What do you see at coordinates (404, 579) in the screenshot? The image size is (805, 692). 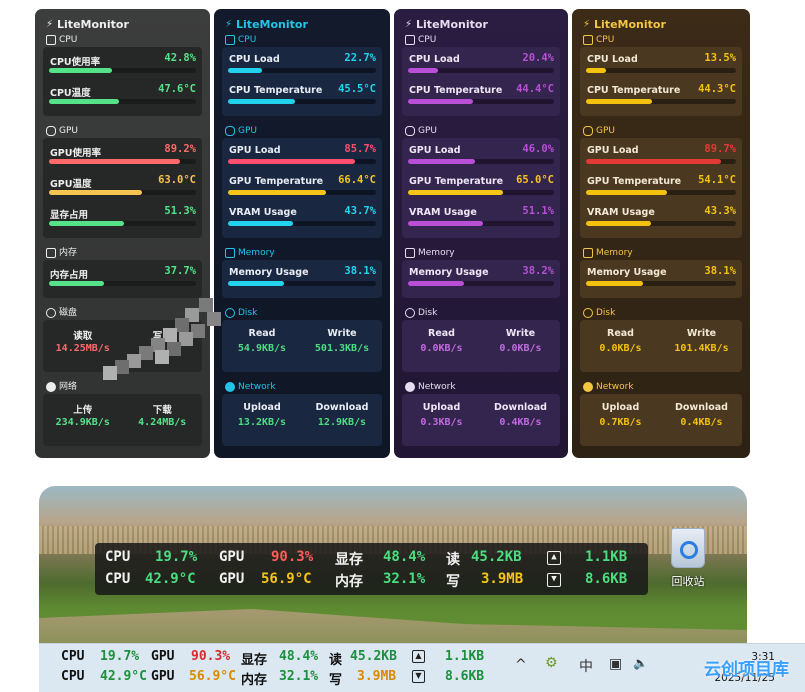 I see `overlay-mem: 32.1%` at bounding box center [404, 579].